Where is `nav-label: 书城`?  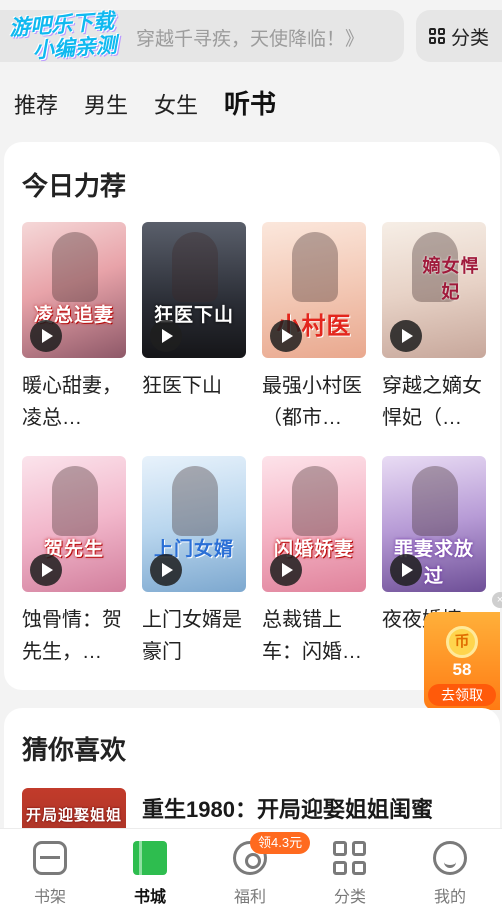 nav-label: 书城 is located at coordinates (149, 896).